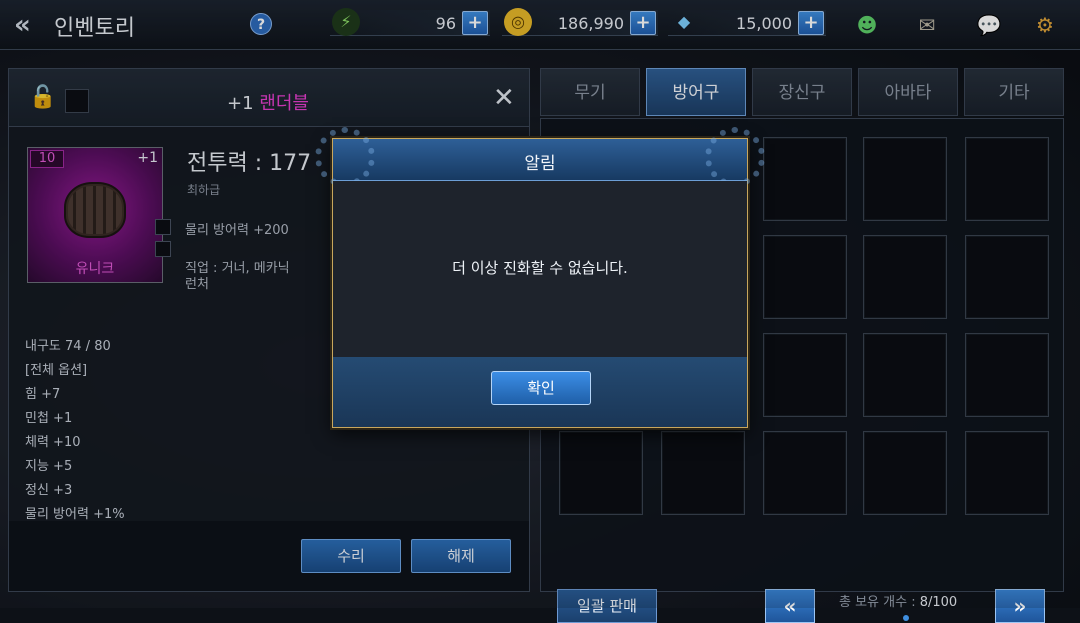 Image resolution: width=1080 pixels, height=623 pixels. I want to click on dialog-footer: 확인, so click(540, 392).